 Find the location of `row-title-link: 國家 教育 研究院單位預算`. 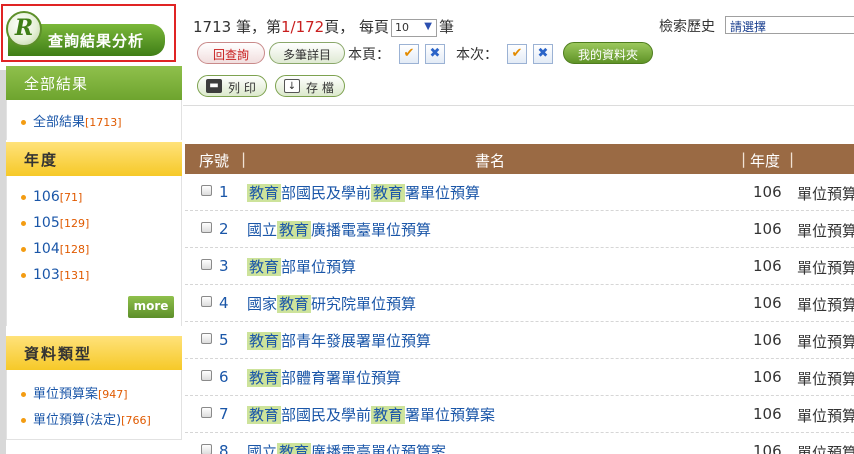

row-title-link: 國家 教育 研究院單位預算 is located at coordinates (331, 303).